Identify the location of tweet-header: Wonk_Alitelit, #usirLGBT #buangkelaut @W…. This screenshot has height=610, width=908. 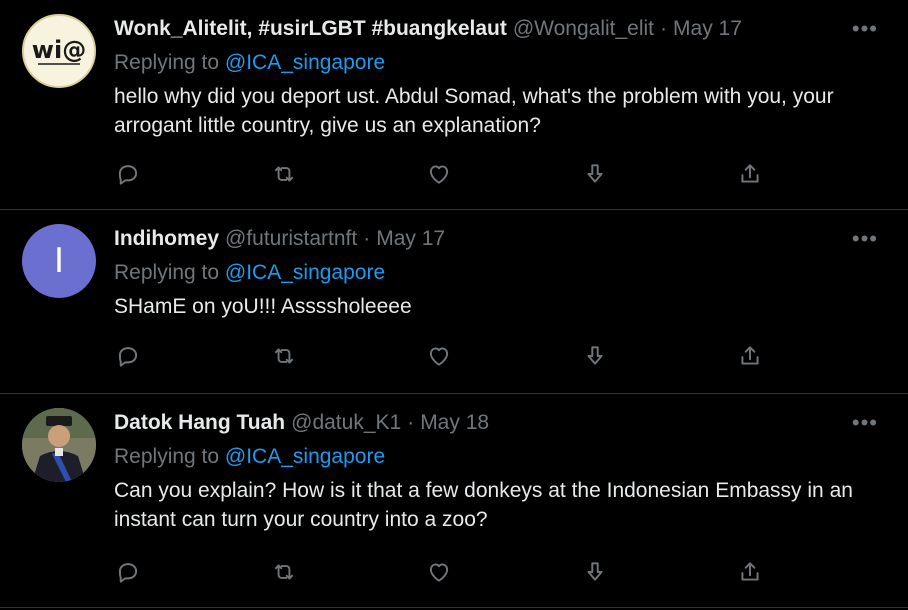
(499, 29).